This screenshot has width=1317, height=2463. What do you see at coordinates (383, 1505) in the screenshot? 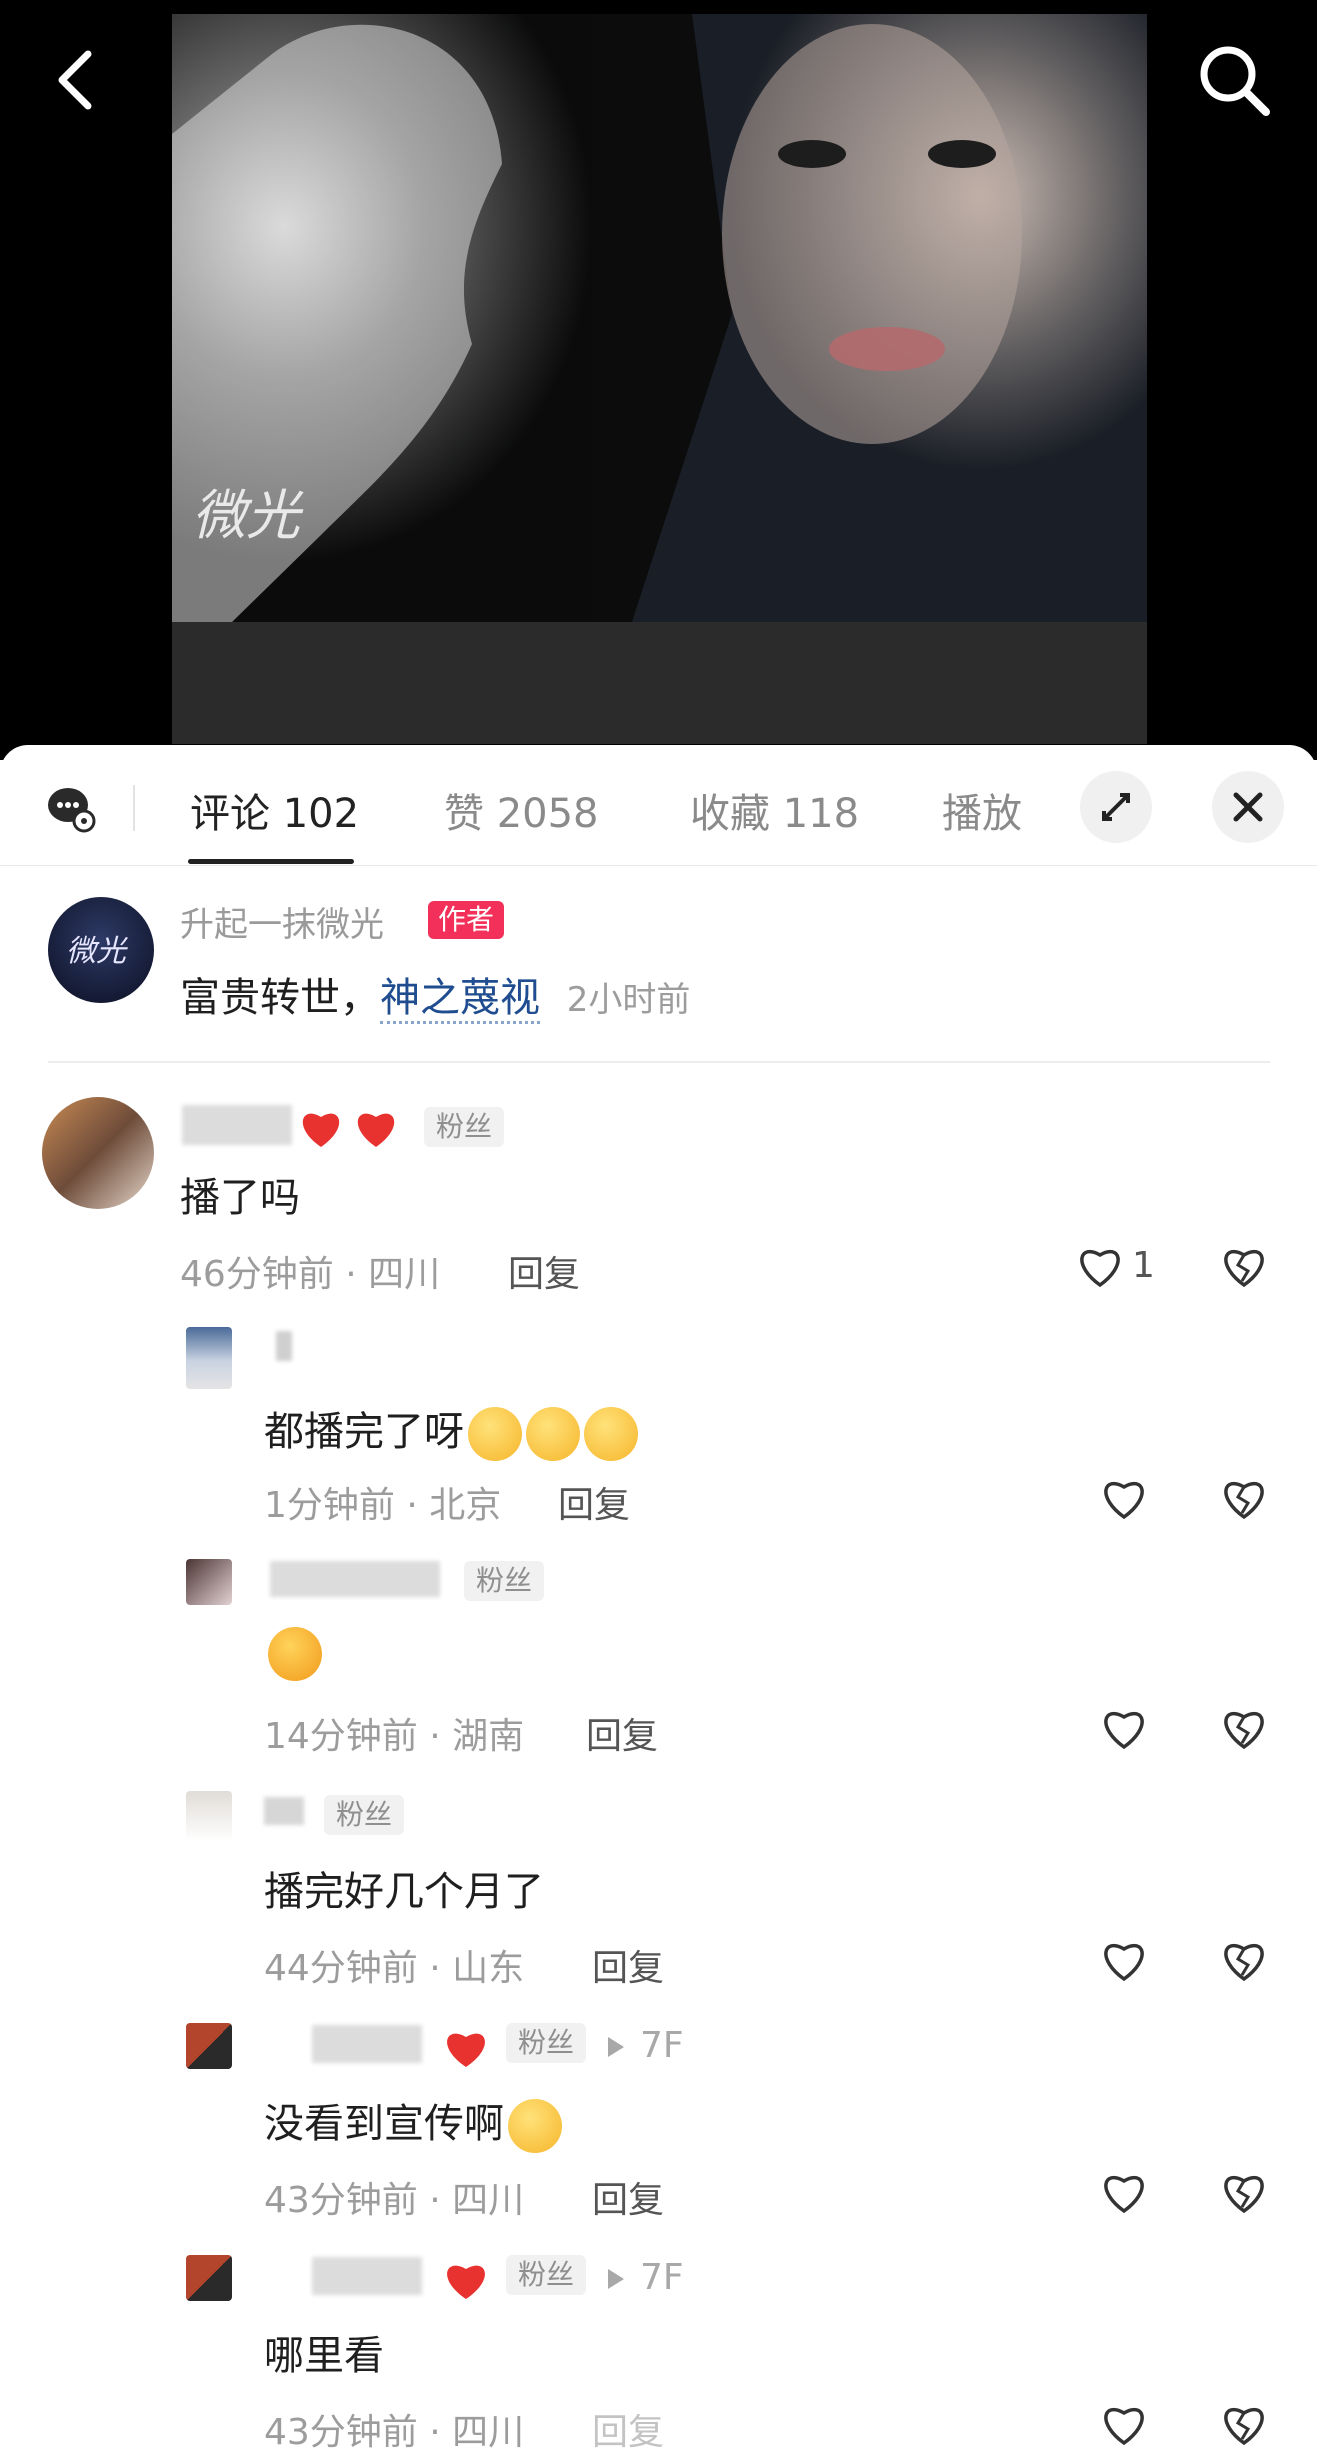
I see `reply-meta: 1分钟前 · 北京` at bounding box center [383, 1505].